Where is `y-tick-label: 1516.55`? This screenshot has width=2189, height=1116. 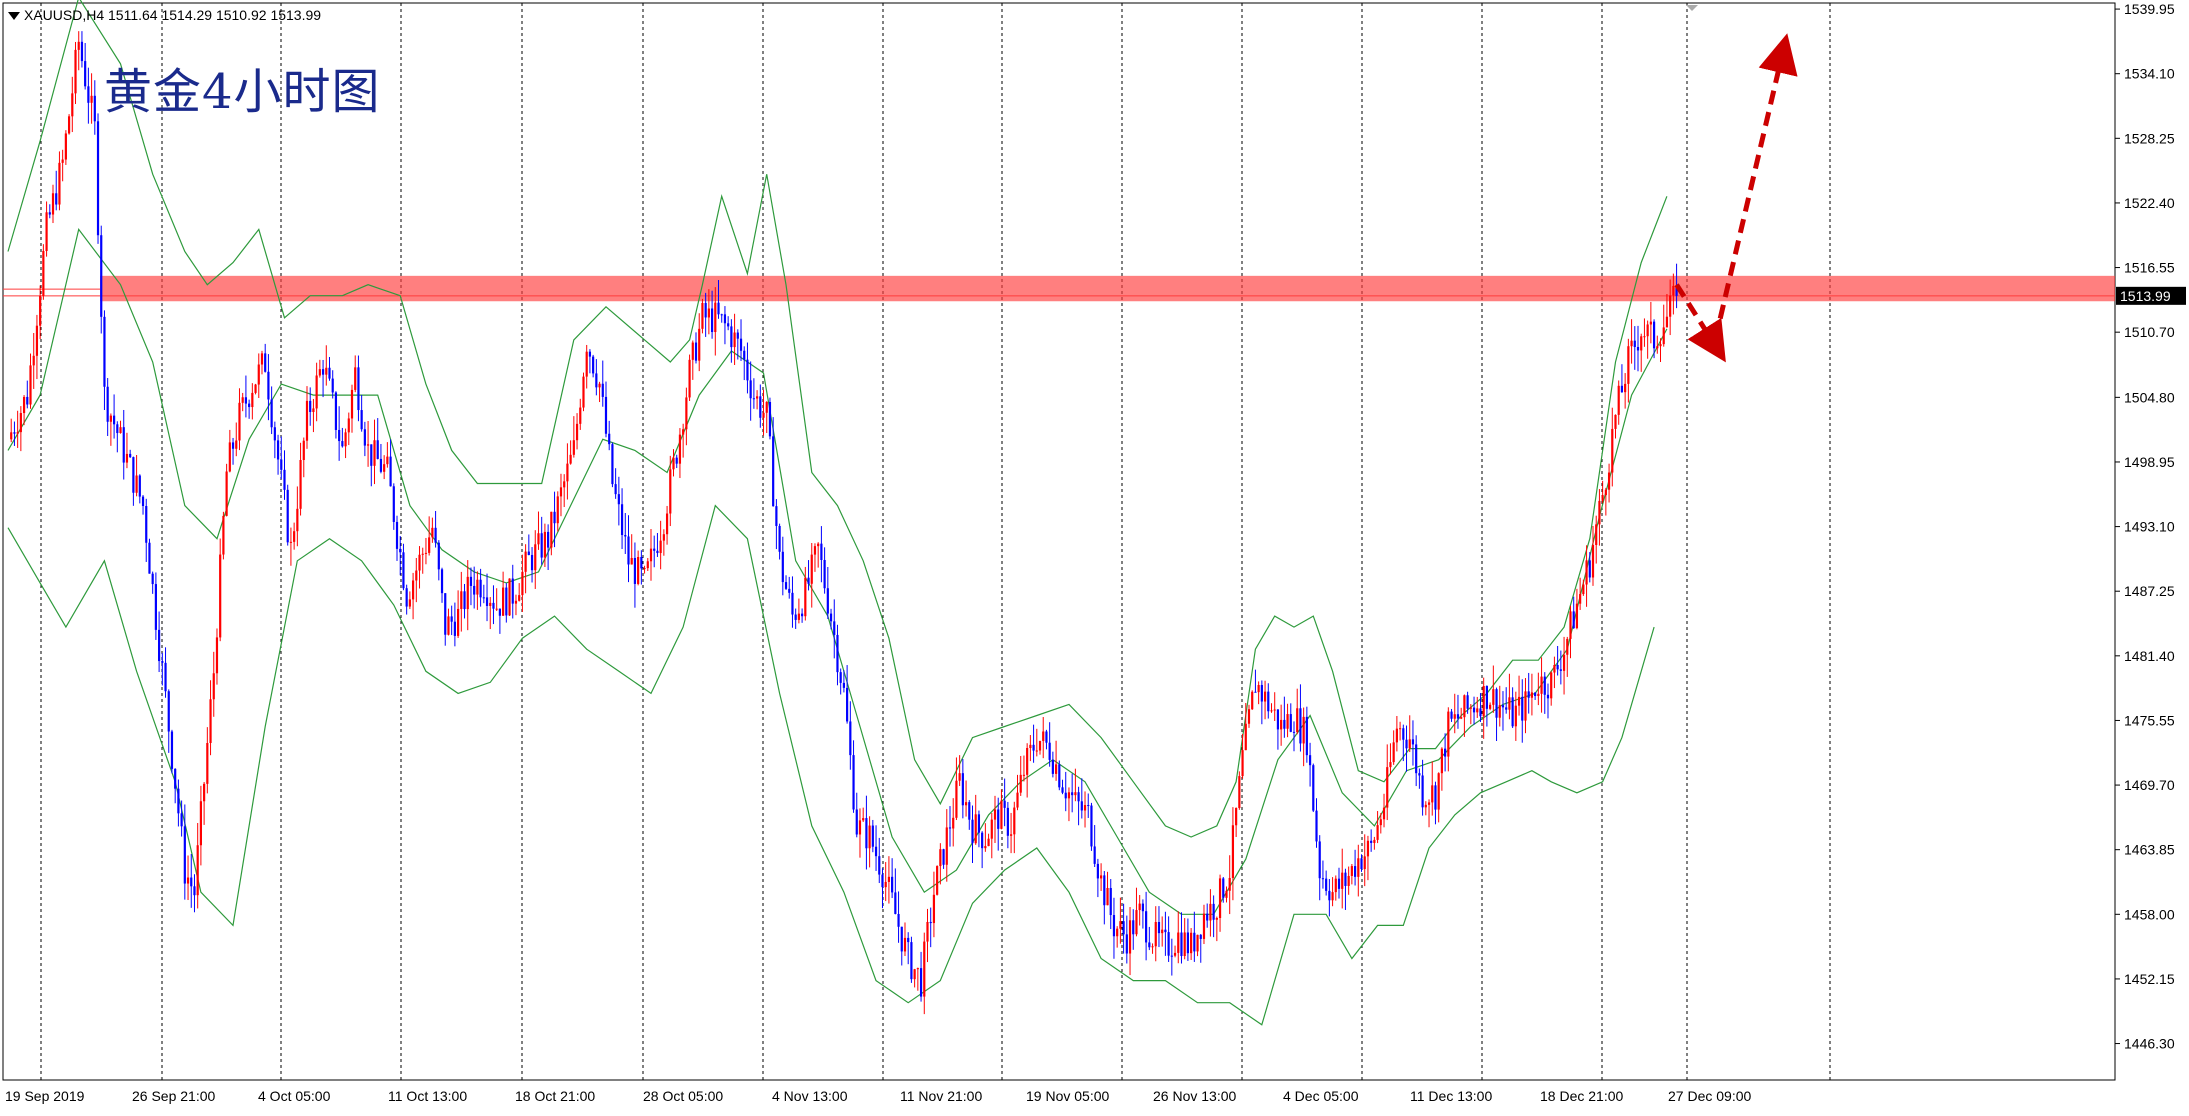
y-tick-label: 1516.55 is located at coordinates (2149, 268).